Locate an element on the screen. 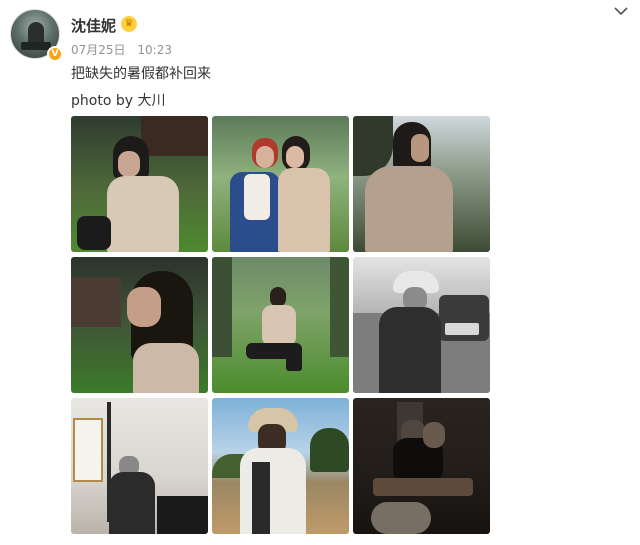  post-time: 10:23 is located at coordinates (154, 50).